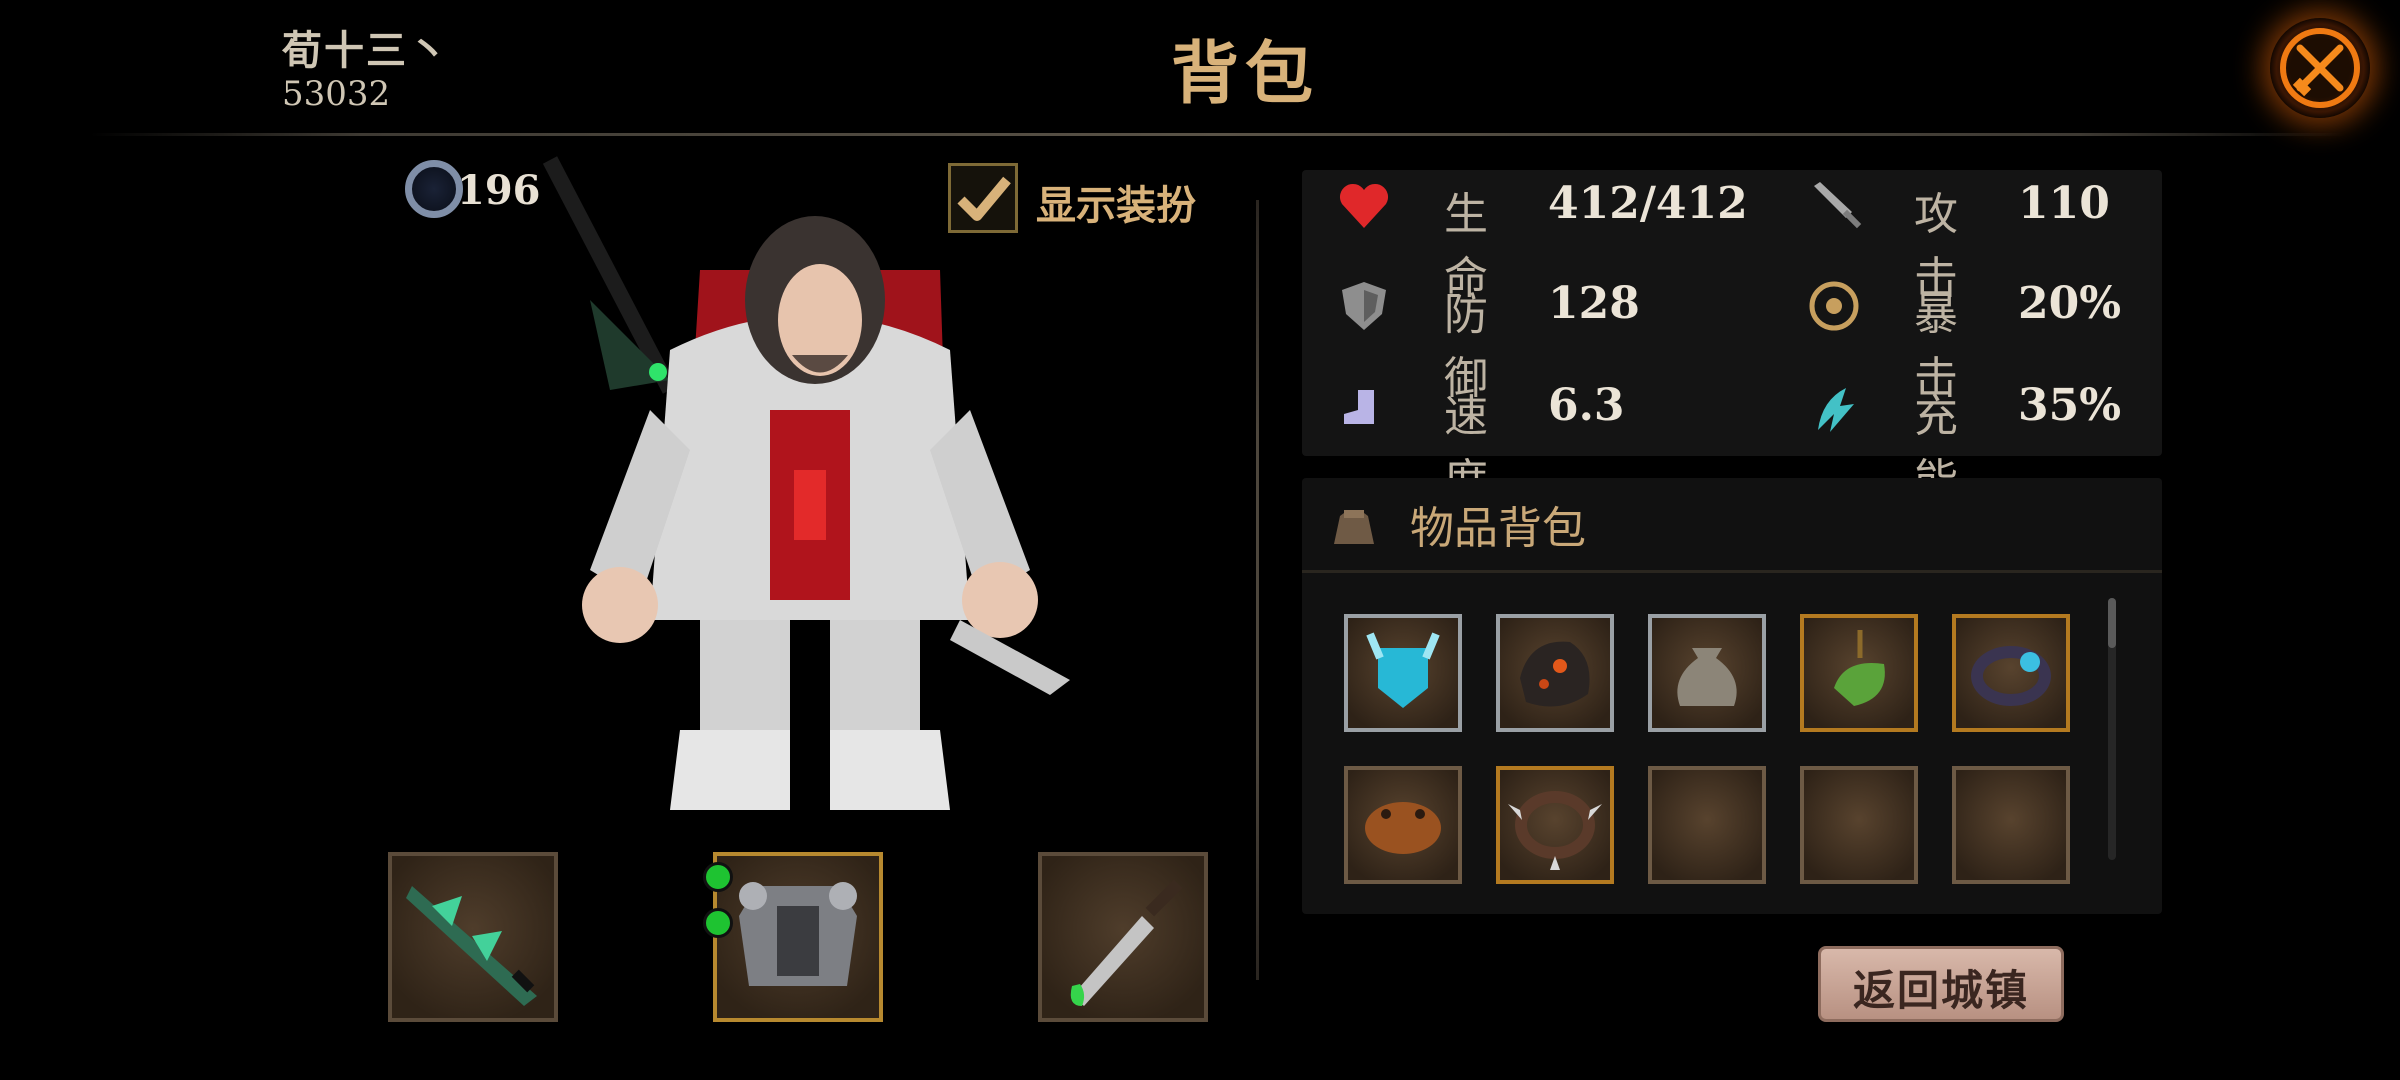  Describe the element at coordinates (2064, 203) in the screenshot. I see `stat-value: 110` at that location.